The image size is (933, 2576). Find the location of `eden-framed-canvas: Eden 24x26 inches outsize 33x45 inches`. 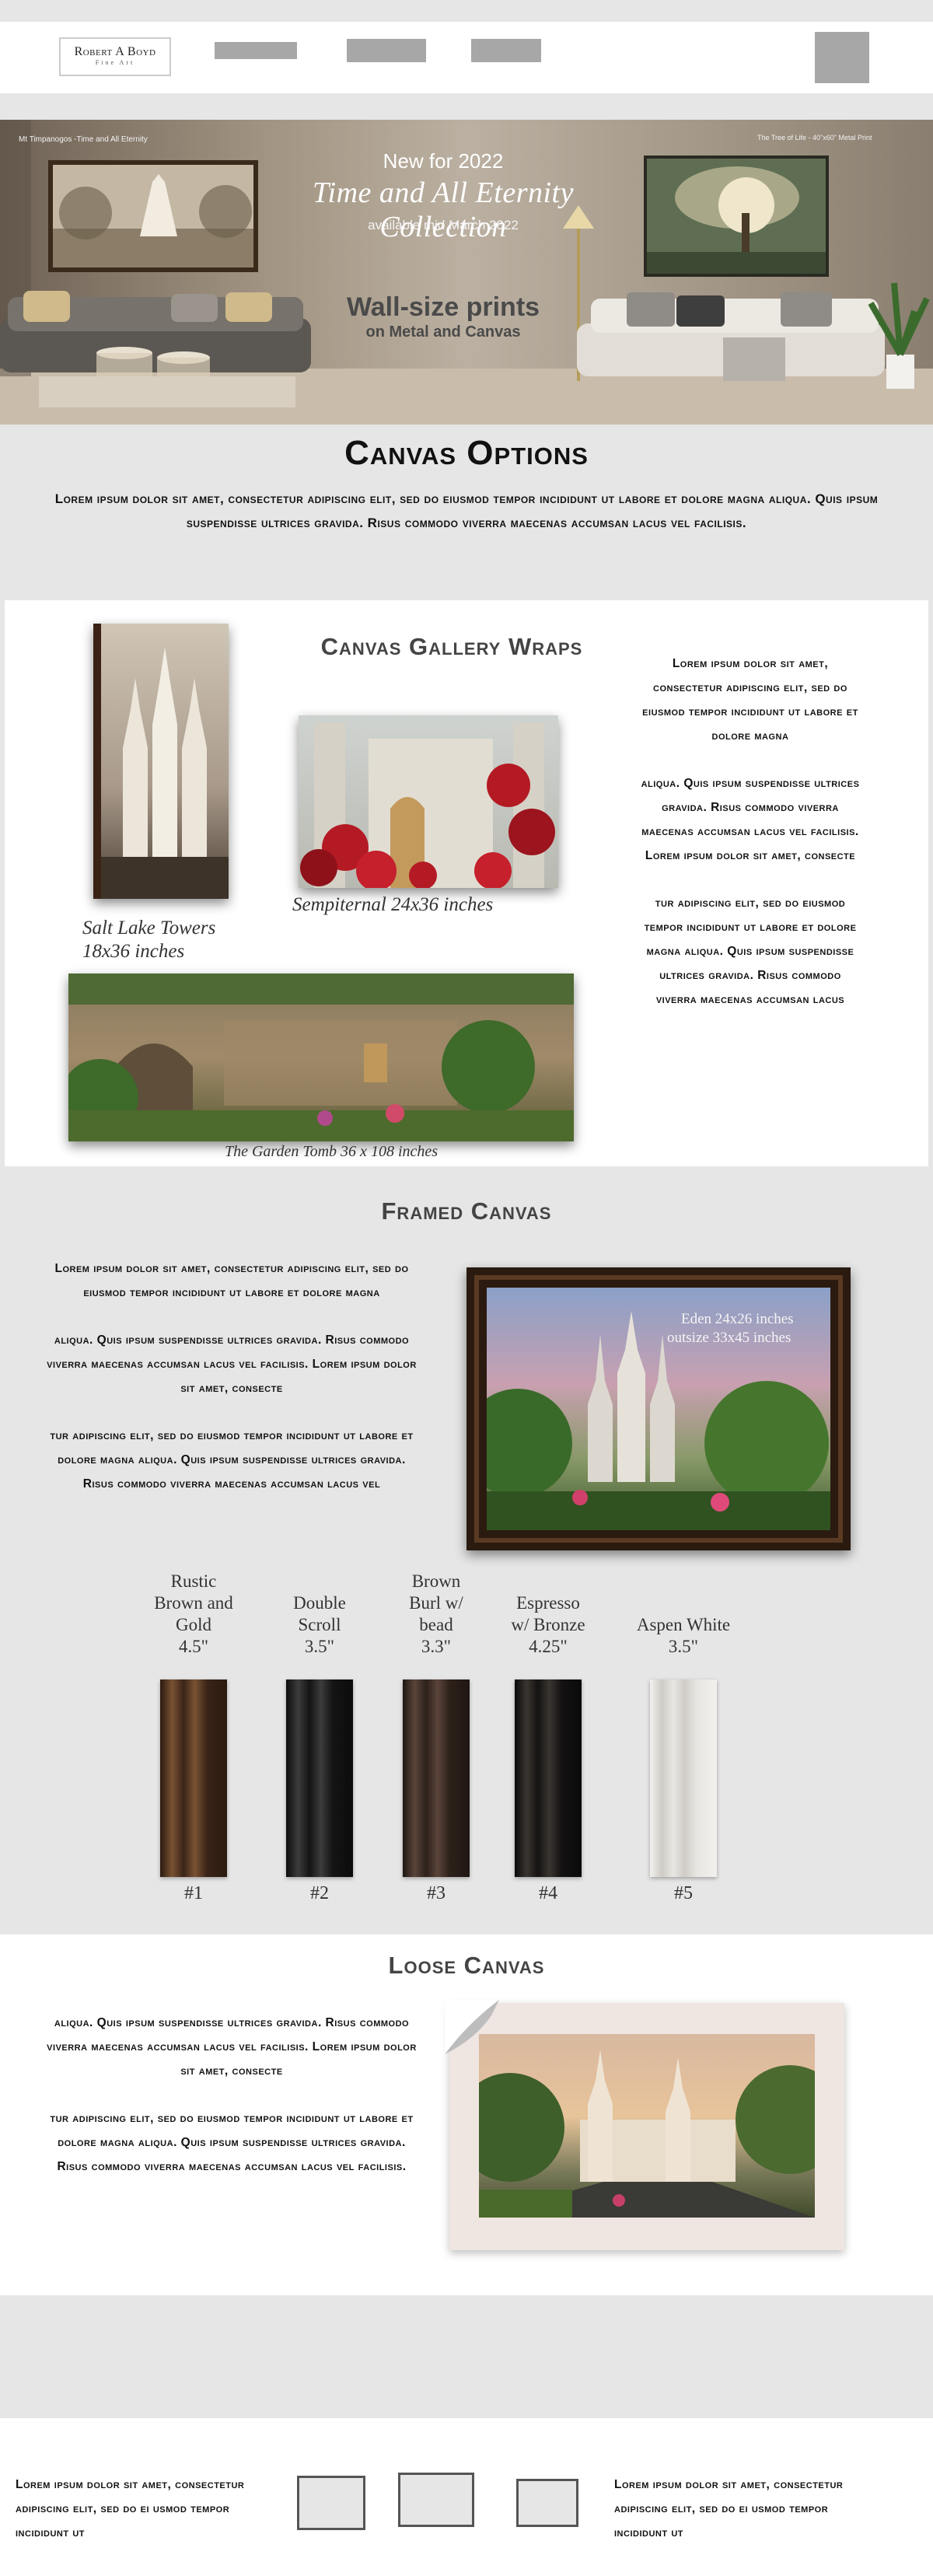

eden-framed-canvas: Eden 24x26 inches outsize 33x45 inches is located at coordinates (658, 1408).